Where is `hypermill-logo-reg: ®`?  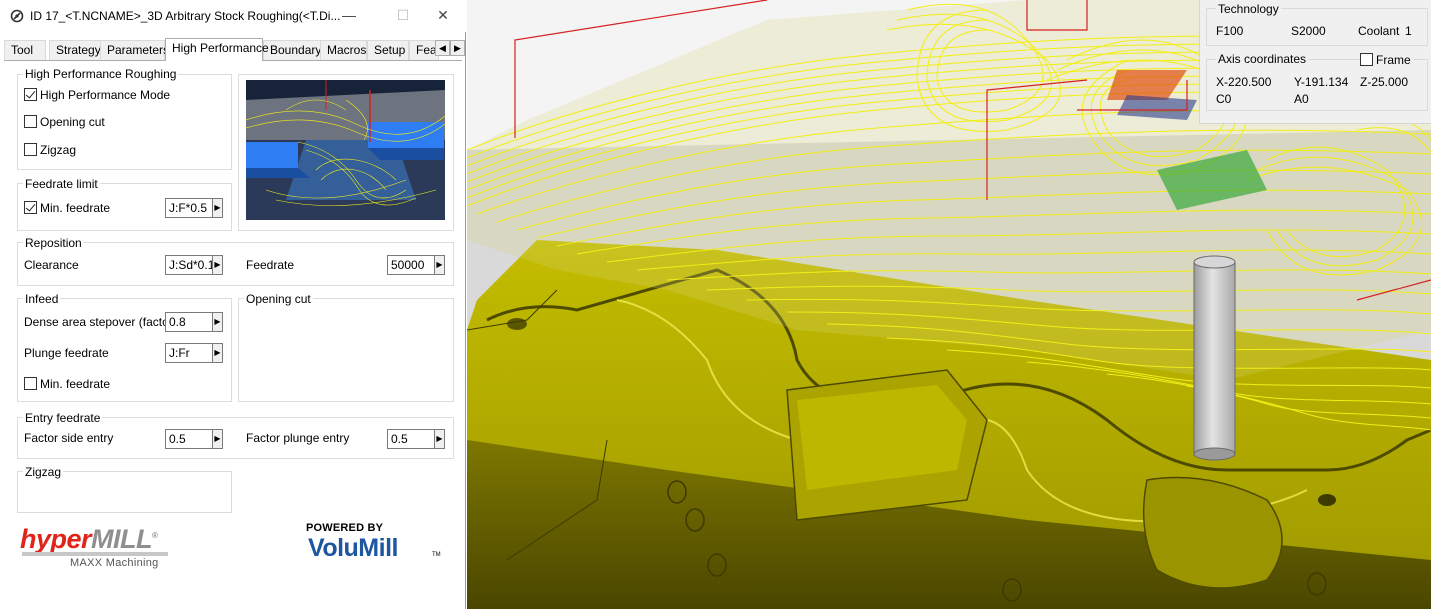 hypermill-logo-reg: ® is located at coordinates (155, 535).